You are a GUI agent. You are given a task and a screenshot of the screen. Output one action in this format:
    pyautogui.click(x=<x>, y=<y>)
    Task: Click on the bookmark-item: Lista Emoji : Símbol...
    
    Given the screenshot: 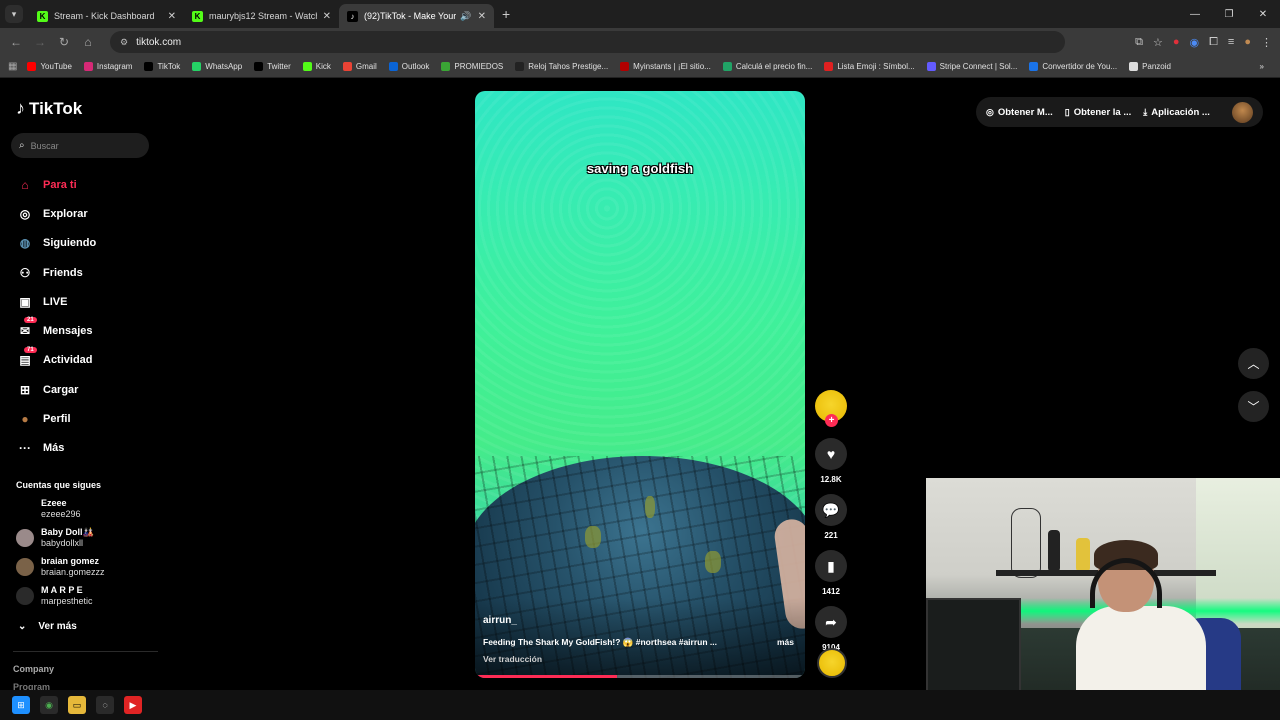 What is the action you would take?
    pyautogui.click(x=869, y=66)
    